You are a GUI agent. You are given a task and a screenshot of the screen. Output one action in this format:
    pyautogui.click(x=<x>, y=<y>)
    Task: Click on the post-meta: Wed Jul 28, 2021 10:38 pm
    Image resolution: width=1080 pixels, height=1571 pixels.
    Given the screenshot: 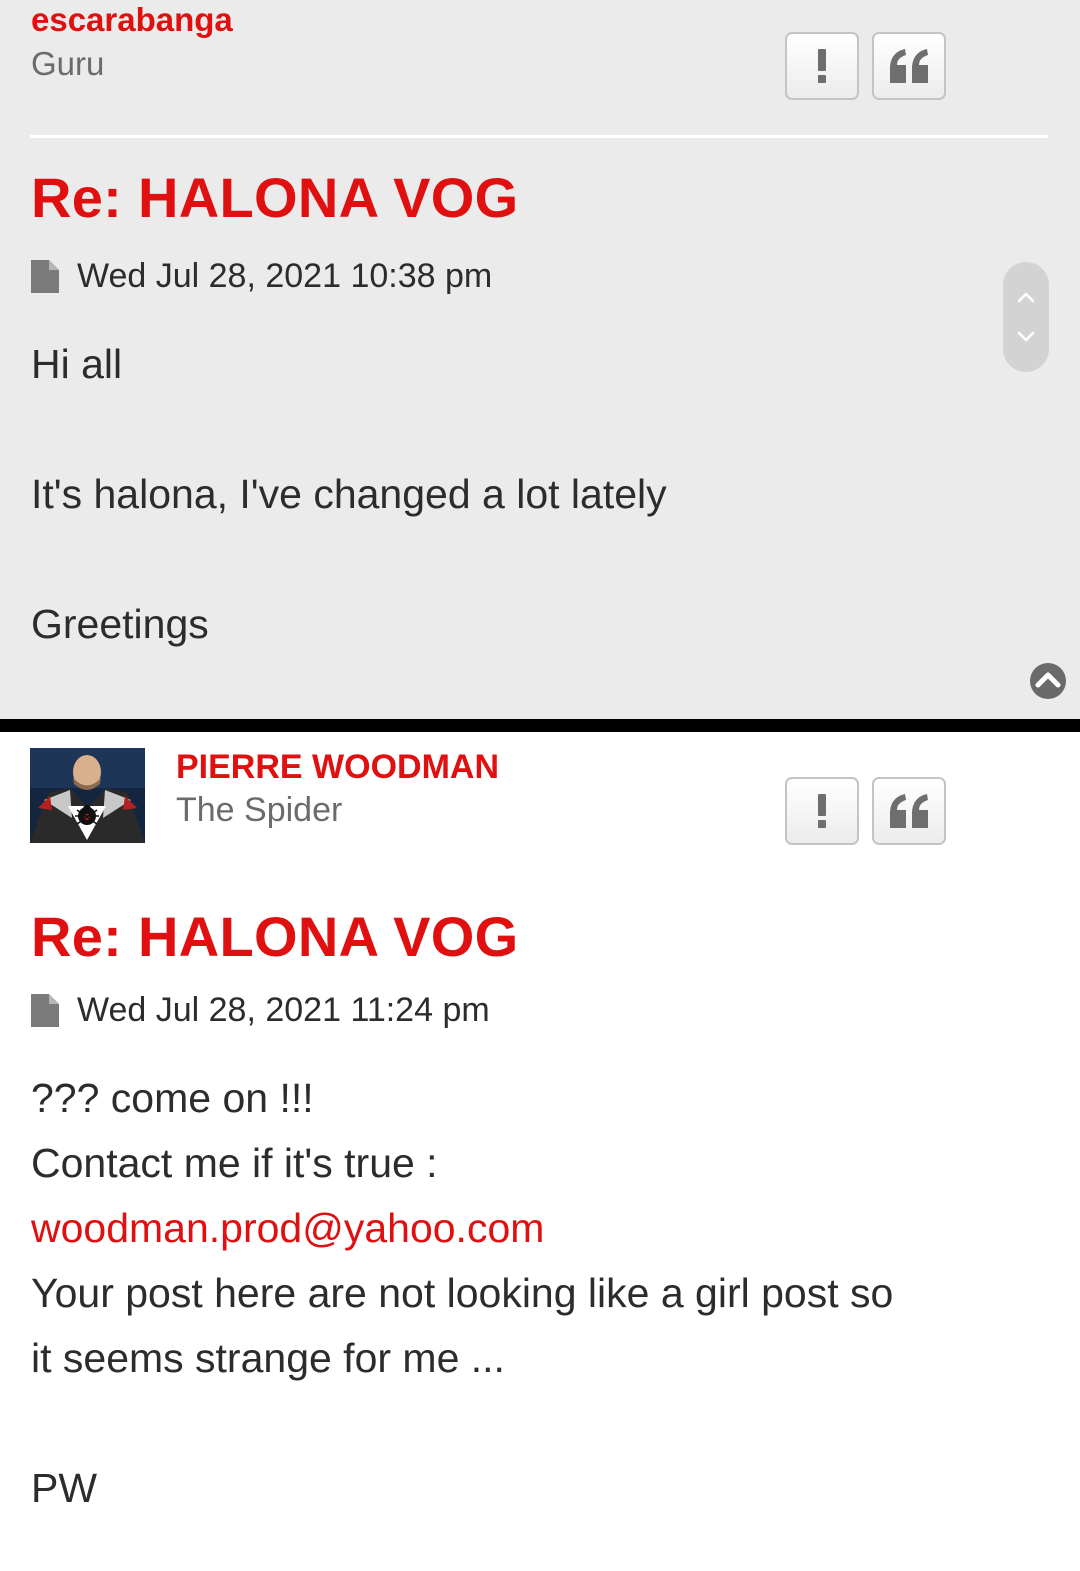 What is the action you would take?
    pyautogui.click(x=261, y=276)
    